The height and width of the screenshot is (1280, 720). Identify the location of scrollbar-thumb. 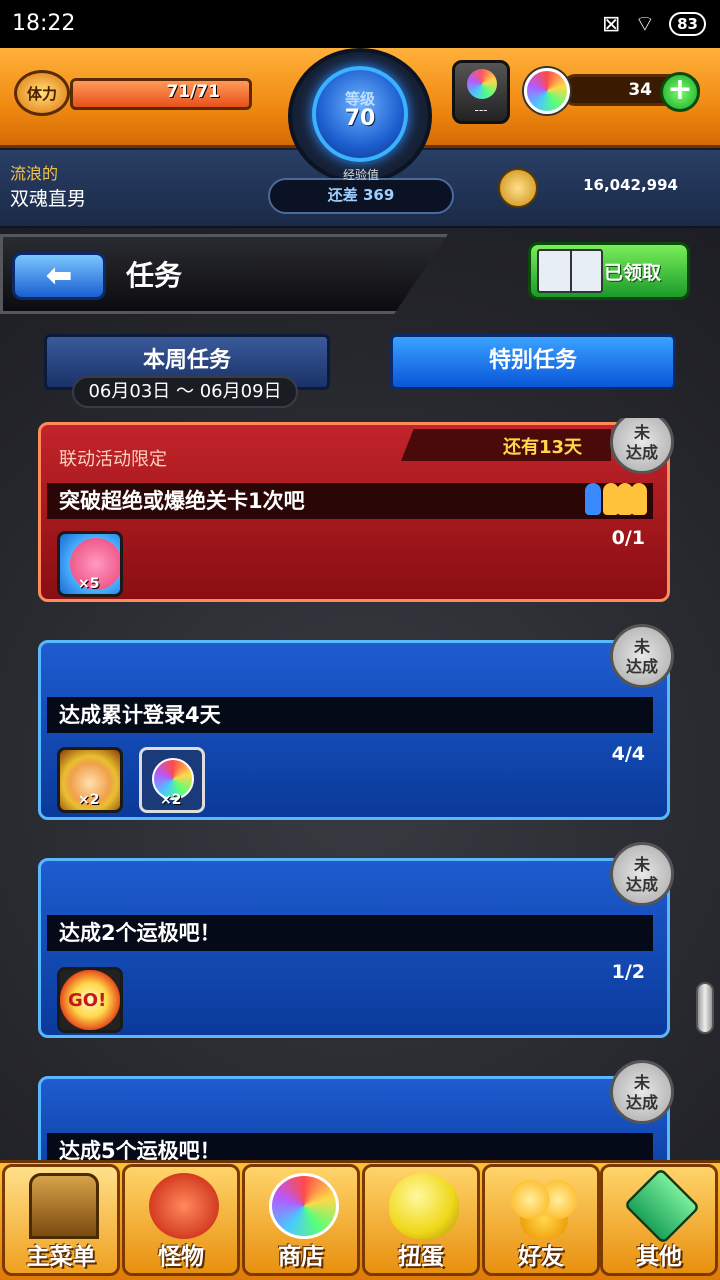
(705, 1008).